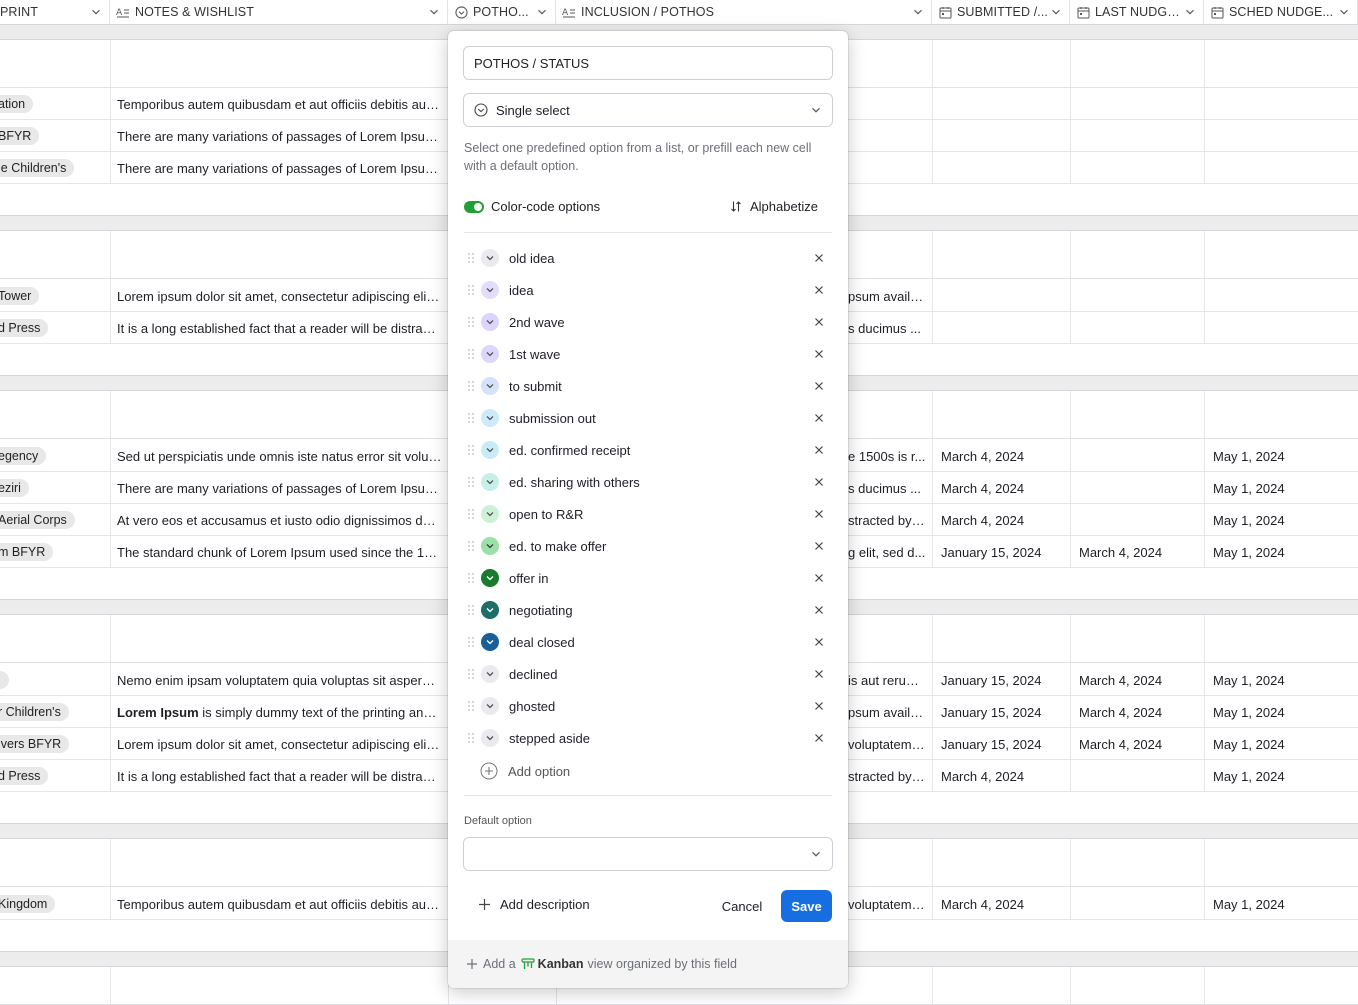 This screenshot has width=1358, height=1005. Describe the element at coordinates (55, 12) in the screenshot. I see `column-header: PRINT` at that location.